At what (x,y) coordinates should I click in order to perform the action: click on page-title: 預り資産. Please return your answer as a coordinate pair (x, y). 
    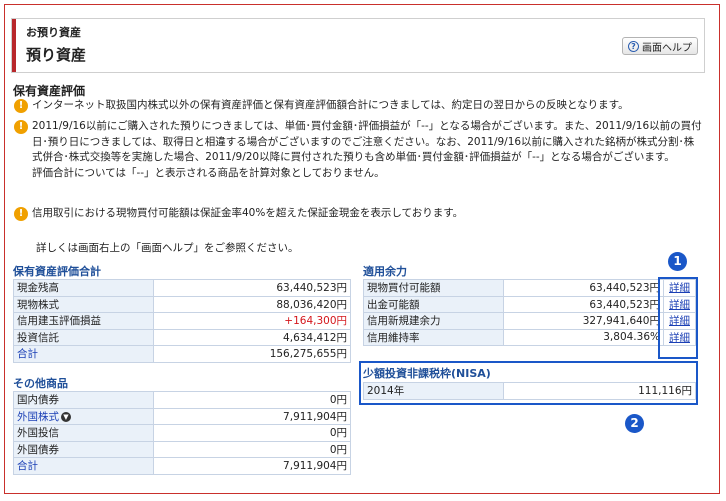
    Looking at the image, I should click on (56, 55).